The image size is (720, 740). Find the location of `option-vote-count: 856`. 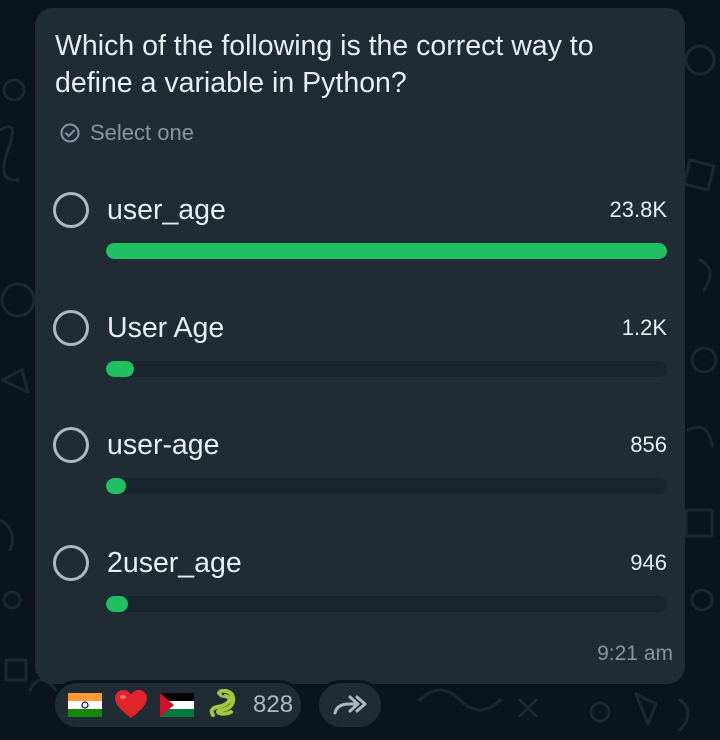

option-vote-count: 856 is located at coordinates (648, 444).